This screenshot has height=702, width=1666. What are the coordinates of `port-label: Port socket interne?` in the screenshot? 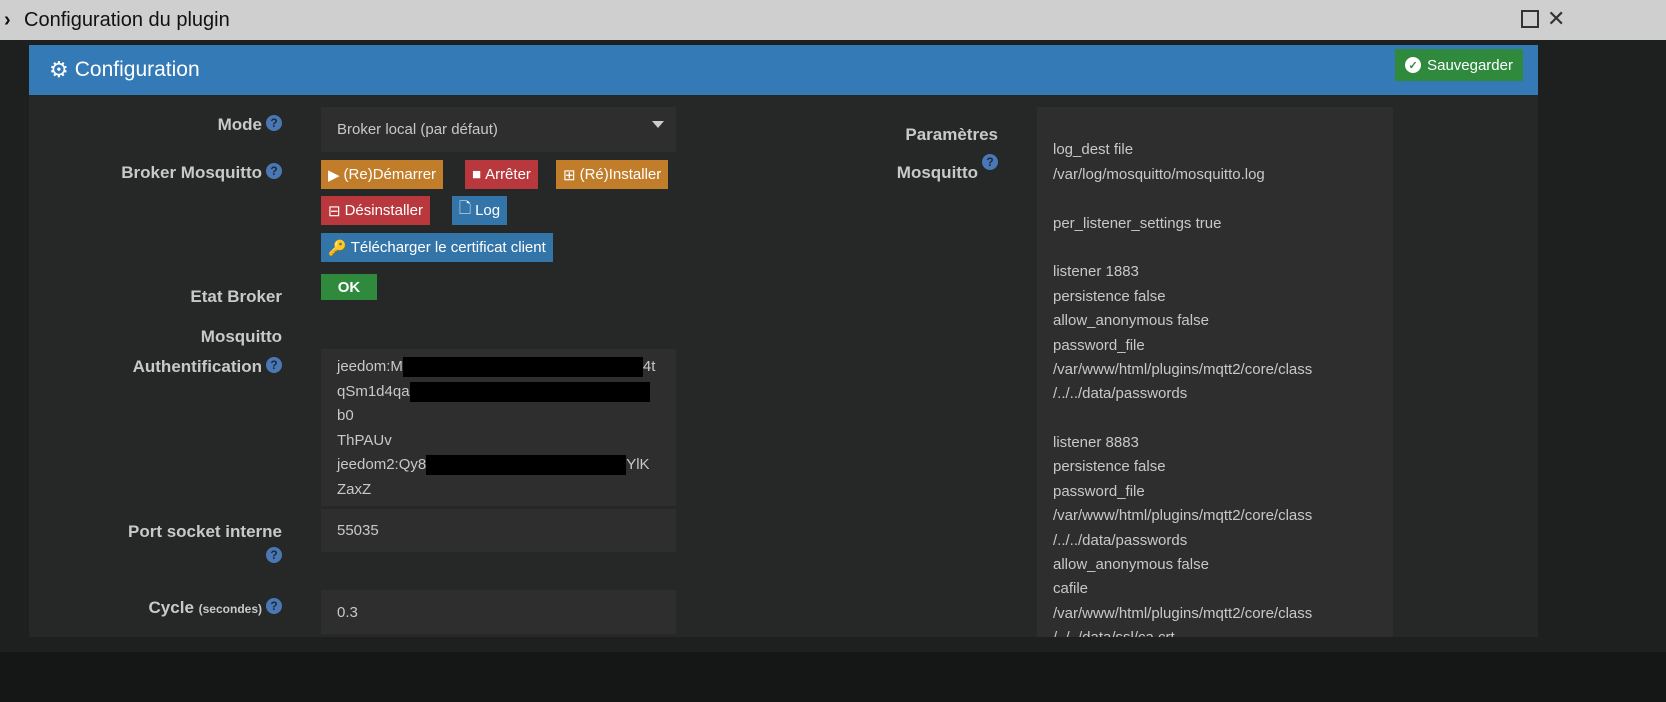 It's located at (181, 547).